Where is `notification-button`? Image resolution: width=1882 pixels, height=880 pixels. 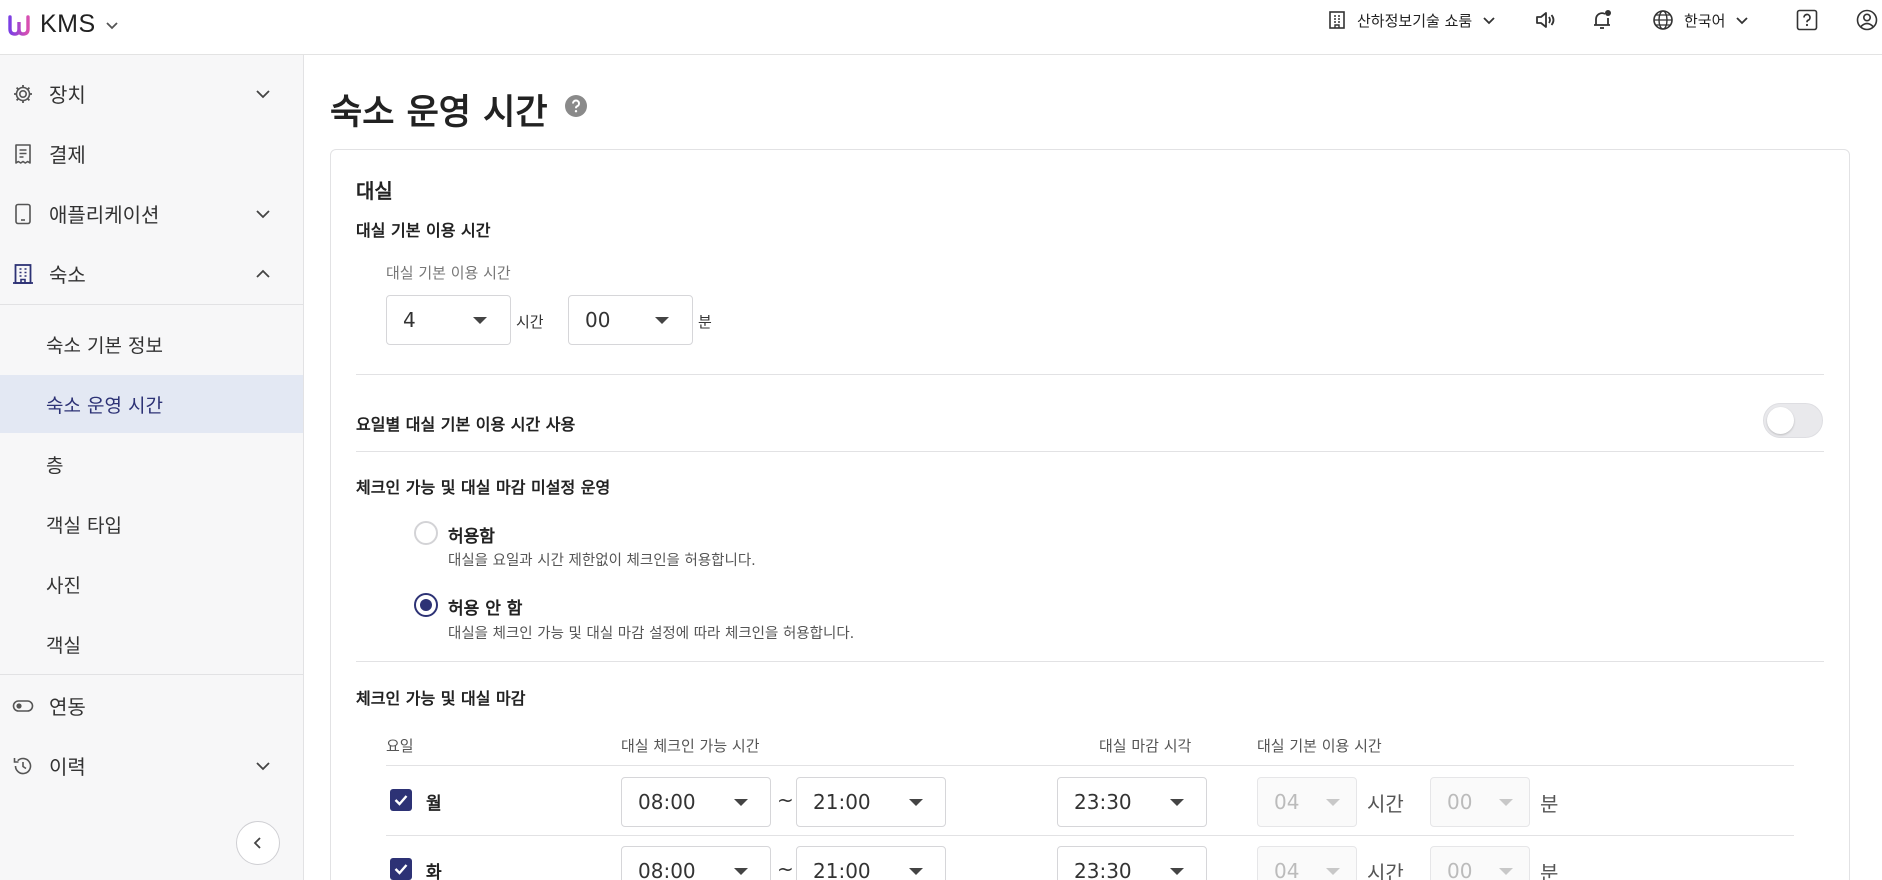 notification-button is located at coordinates (1602, 20).